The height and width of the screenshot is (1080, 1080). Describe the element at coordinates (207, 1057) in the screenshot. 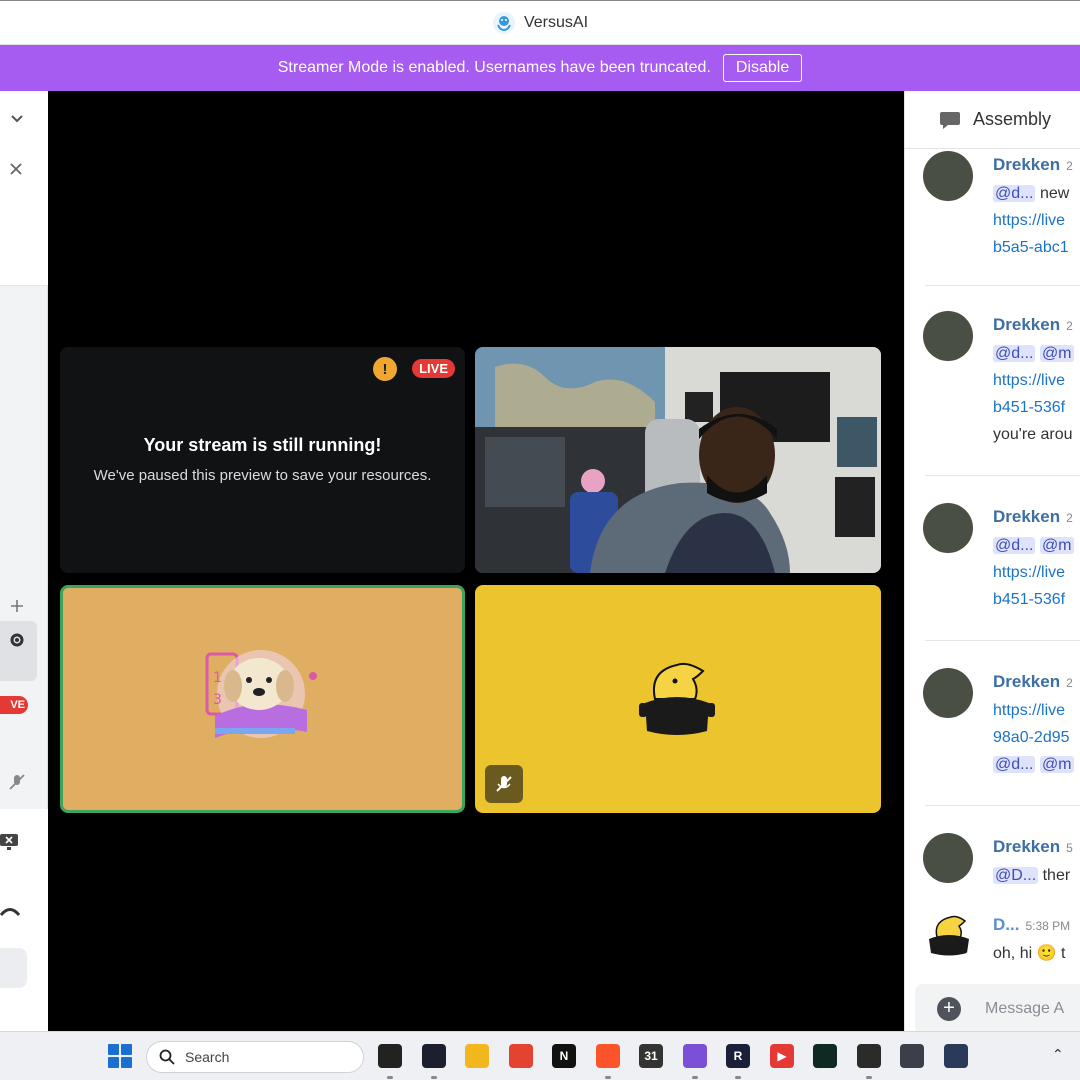

I see `taskbar-search-placeholder: Search` at that location.